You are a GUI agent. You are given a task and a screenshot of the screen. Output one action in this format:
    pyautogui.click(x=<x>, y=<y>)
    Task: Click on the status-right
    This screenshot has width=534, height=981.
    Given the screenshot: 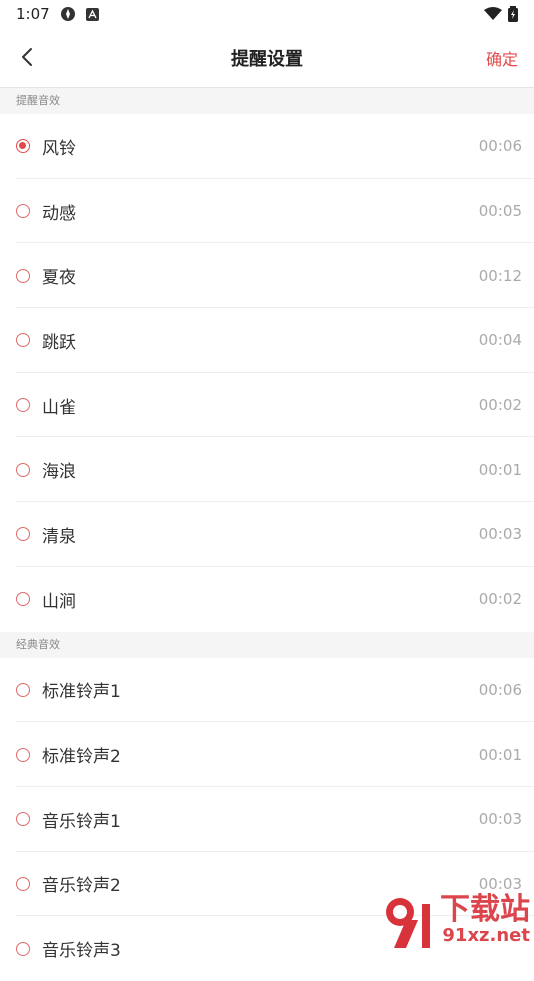 What is the action you would take?
    pyautogui.click(x=501, y=14)
    